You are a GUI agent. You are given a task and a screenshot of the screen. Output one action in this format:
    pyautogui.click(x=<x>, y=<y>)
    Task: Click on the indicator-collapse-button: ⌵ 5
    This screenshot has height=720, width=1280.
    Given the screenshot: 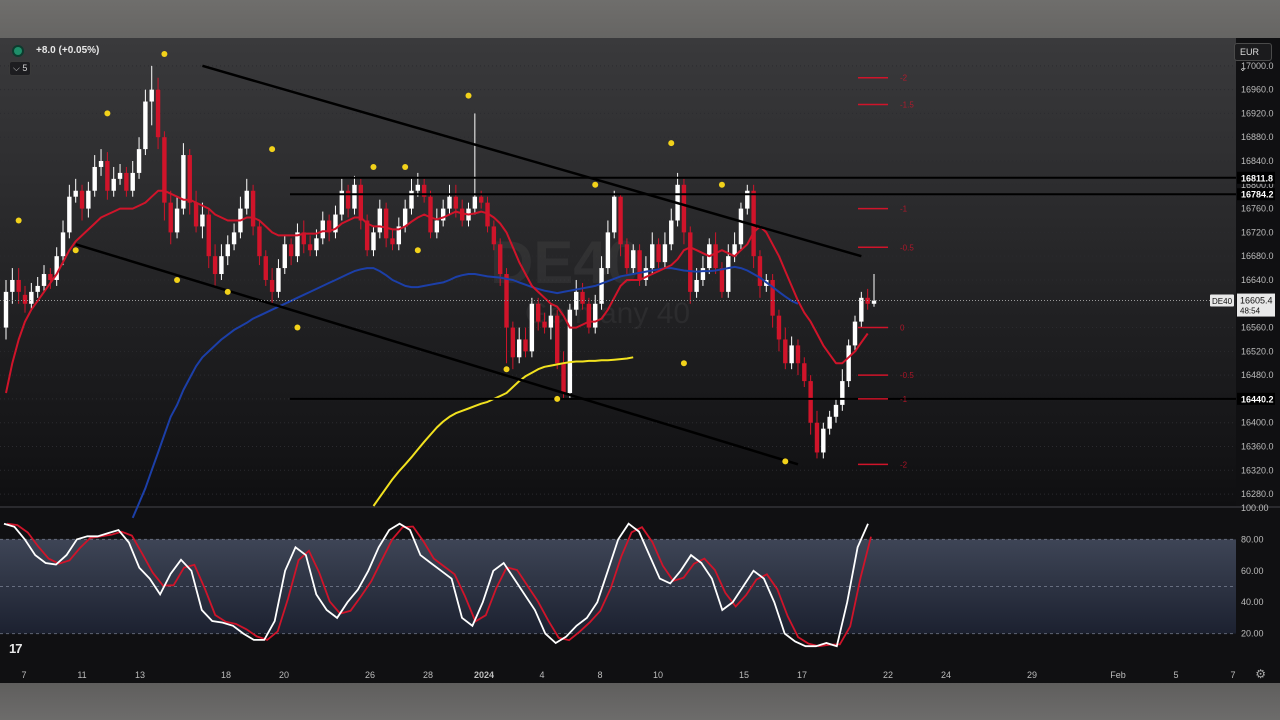 What is the action you would take?
    pyautogui.click(x=20, y=68)
    